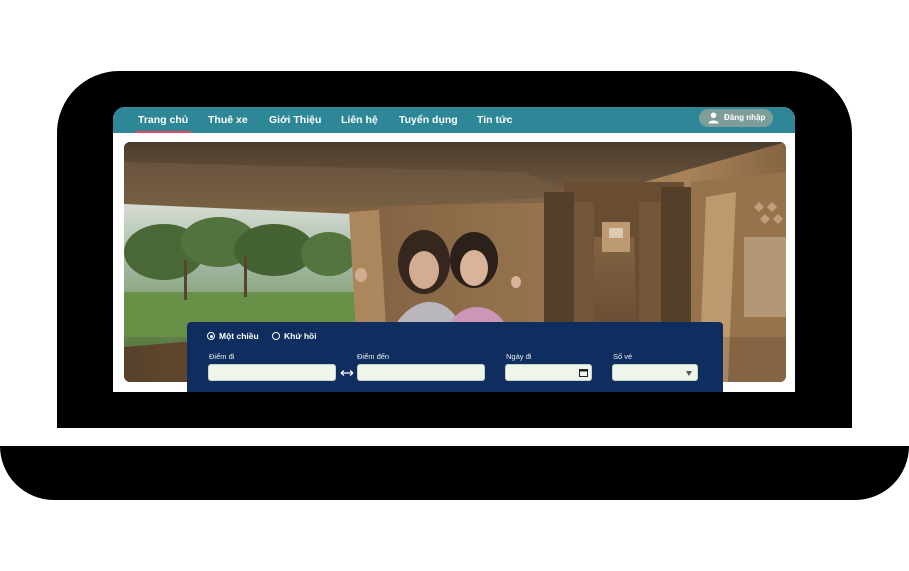  What do you see at coordinates (295, 120) in the screenshot?
I see `nav-item-about: Giới Thiệu` at bounding box center [295, 120].